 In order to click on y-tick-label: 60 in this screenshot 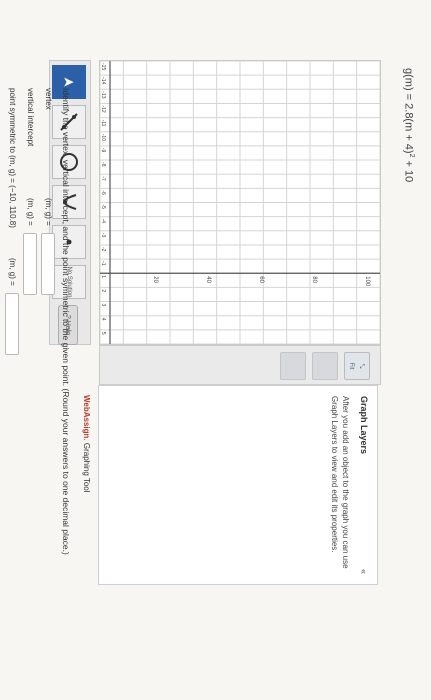, I will do `click(261, 279)`.